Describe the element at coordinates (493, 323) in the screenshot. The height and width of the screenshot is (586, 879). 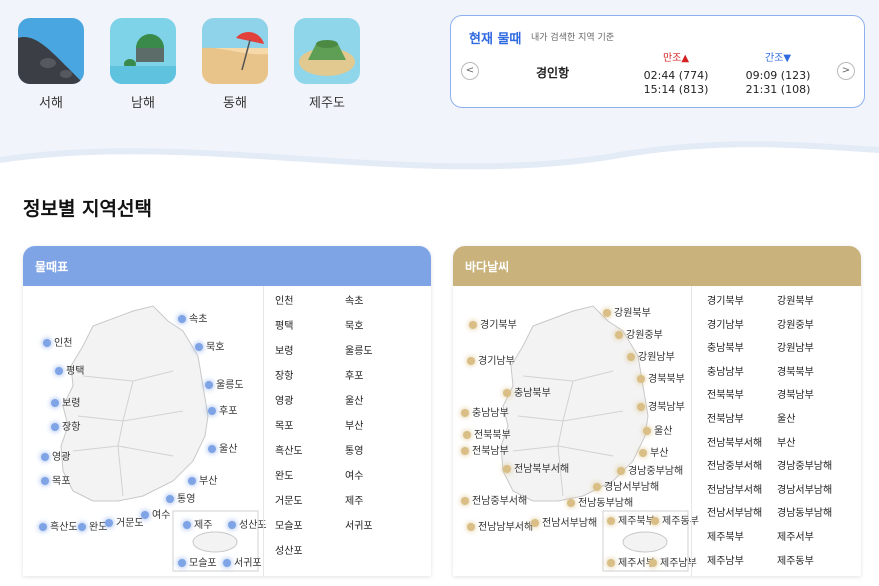
I see `map-label: 경기북부` at that location.